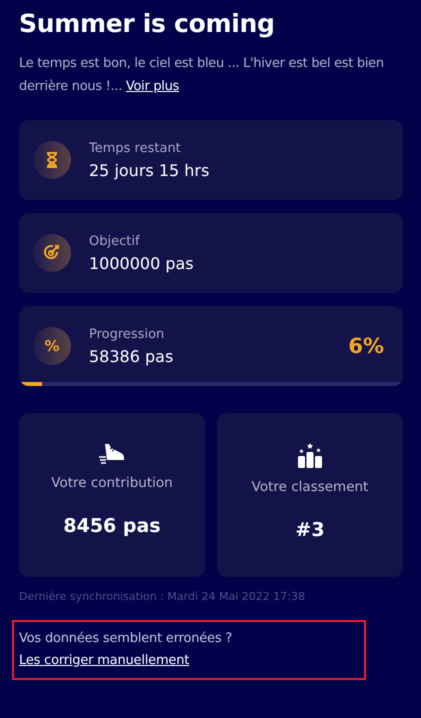 This screenshot has width=421, height=718. Describe the element at coordinates (149, 170) in the screenshot. I see `stat-value: 25 jours 15 hrs` at that location.